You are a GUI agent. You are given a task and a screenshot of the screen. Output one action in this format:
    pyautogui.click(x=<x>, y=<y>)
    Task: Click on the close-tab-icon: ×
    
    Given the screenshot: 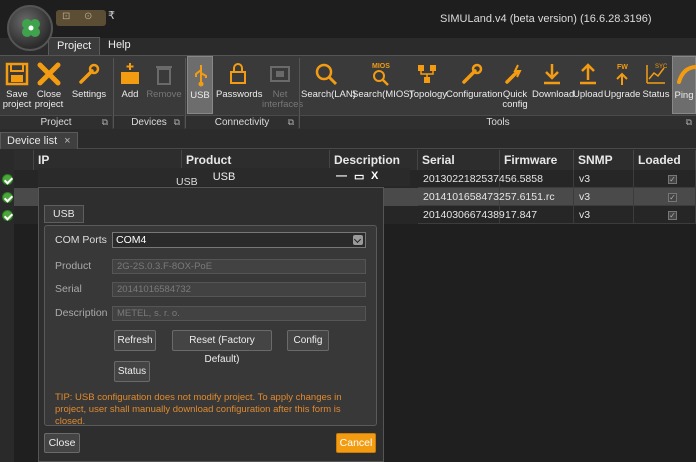 What is the action you would take?
    pyautogui.click(x=67, y=141)
    